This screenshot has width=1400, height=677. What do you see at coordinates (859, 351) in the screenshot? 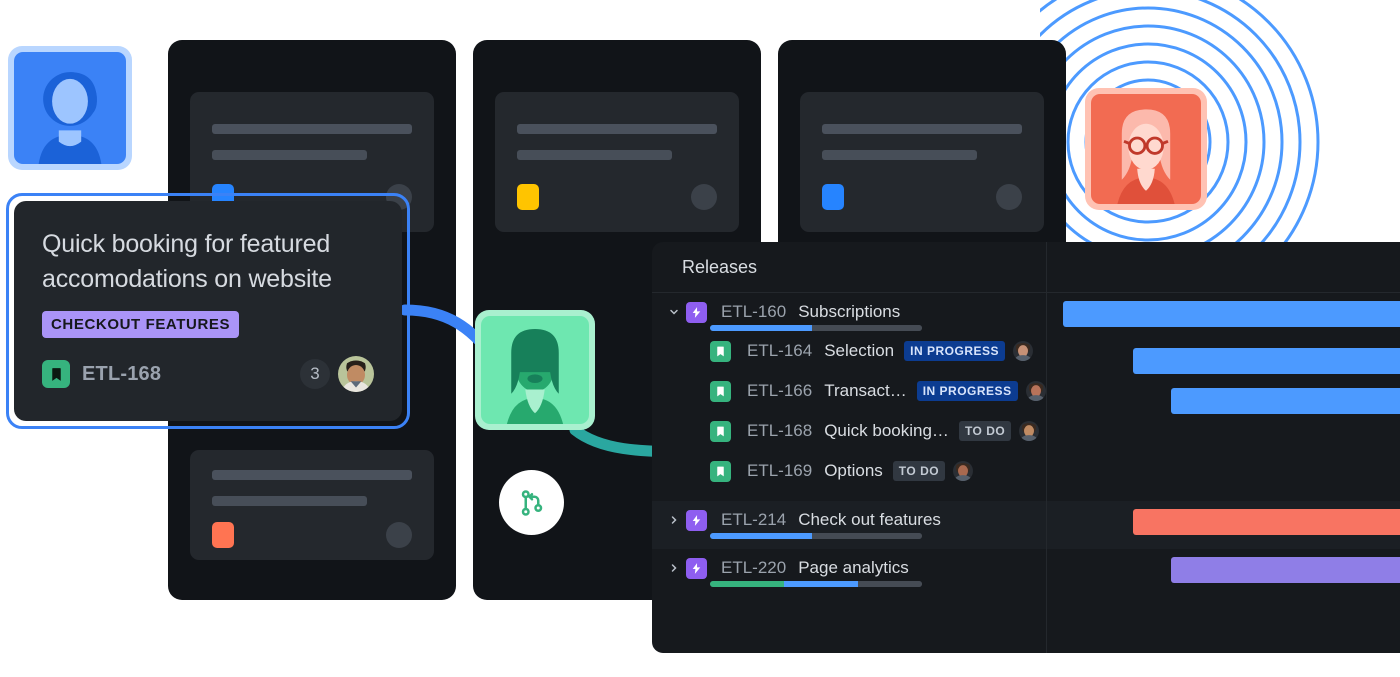
I see `issue-summary: Selection` at bounding box center [859, 351].